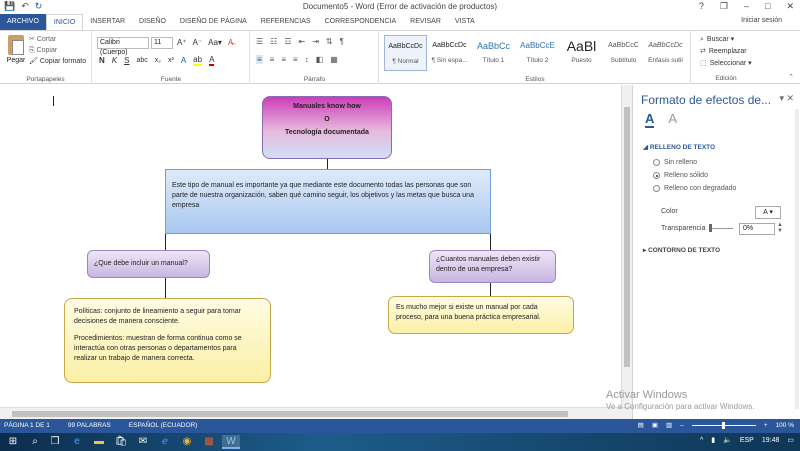 This screenshot has width=800, height=451. I want to click on style-heading-2: AaBbCcE Título 2, so click(537, 53).